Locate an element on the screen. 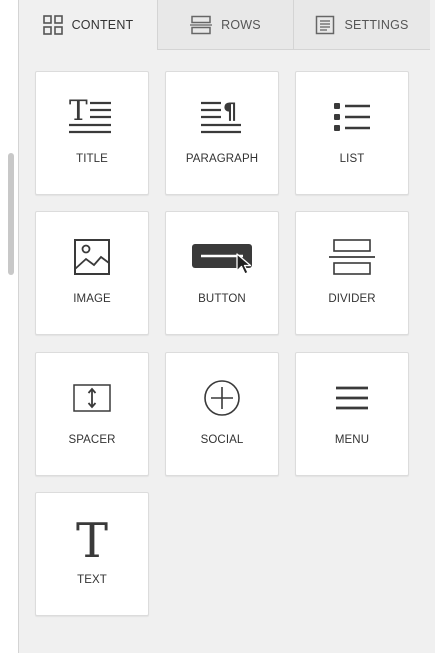 The width and height of the screenshot is (435, 653). scrollbar-track is located at coordinates (9, 326).